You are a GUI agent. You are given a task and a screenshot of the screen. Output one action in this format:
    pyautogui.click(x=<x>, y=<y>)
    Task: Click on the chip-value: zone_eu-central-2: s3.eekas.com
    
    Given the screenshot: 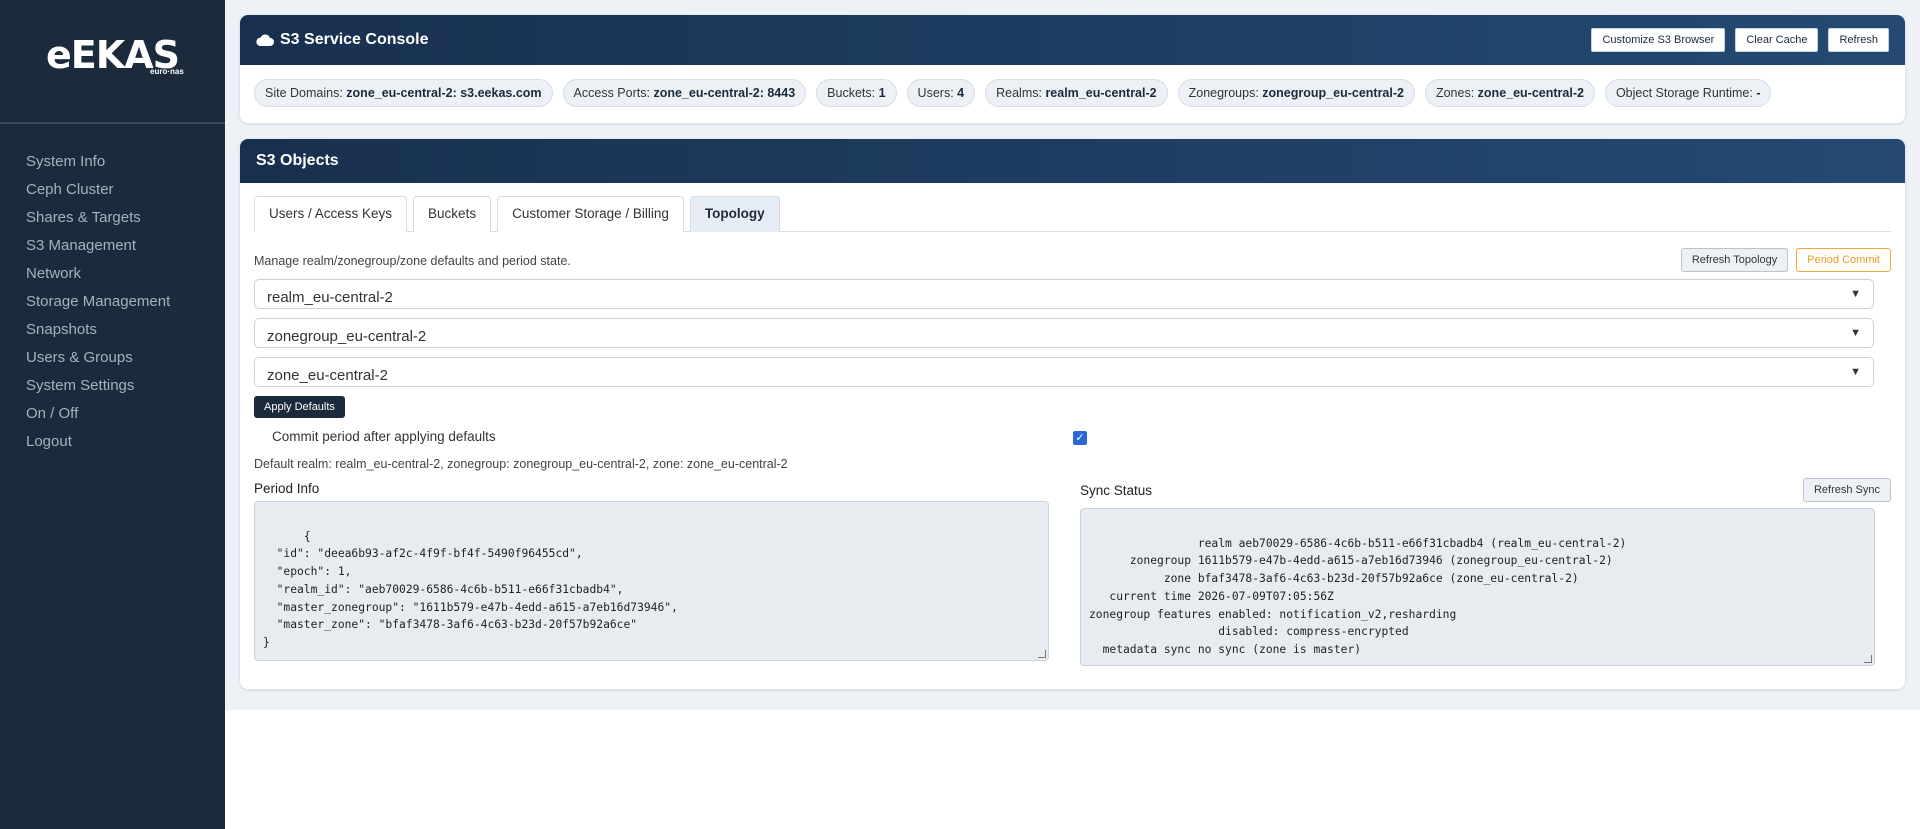 What is the action you would take?
    pyautogui.click(x=444, y=93)
    